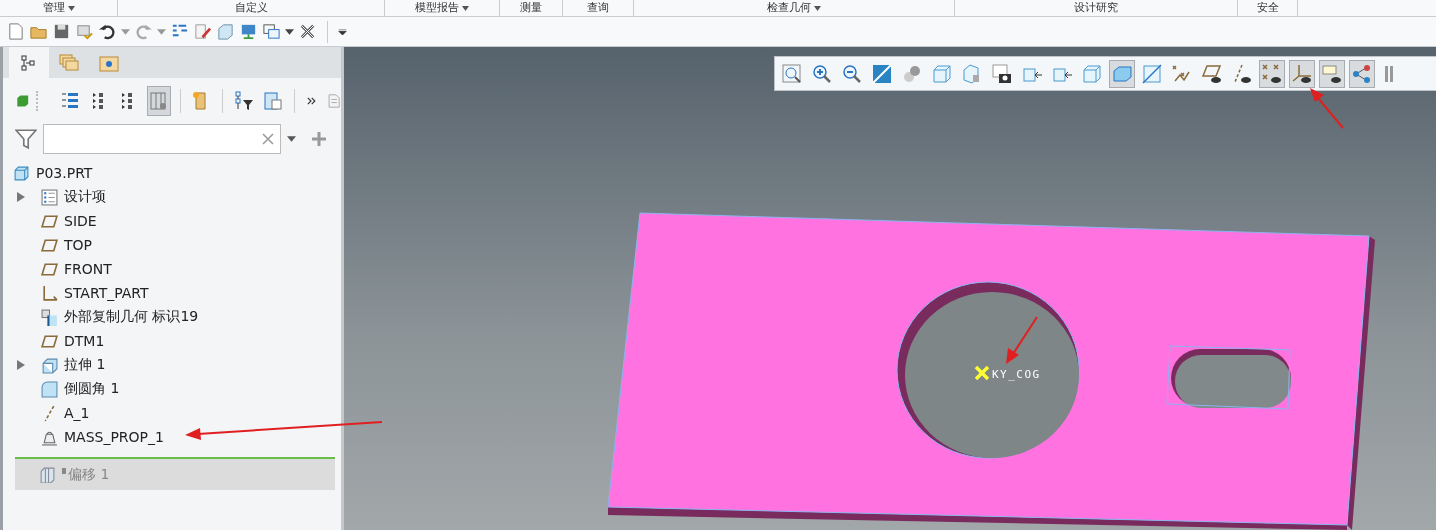 The height and width of the screenshot is (530, 1436). I want to click on menu-tab: 检查几何, so click(794, 8).